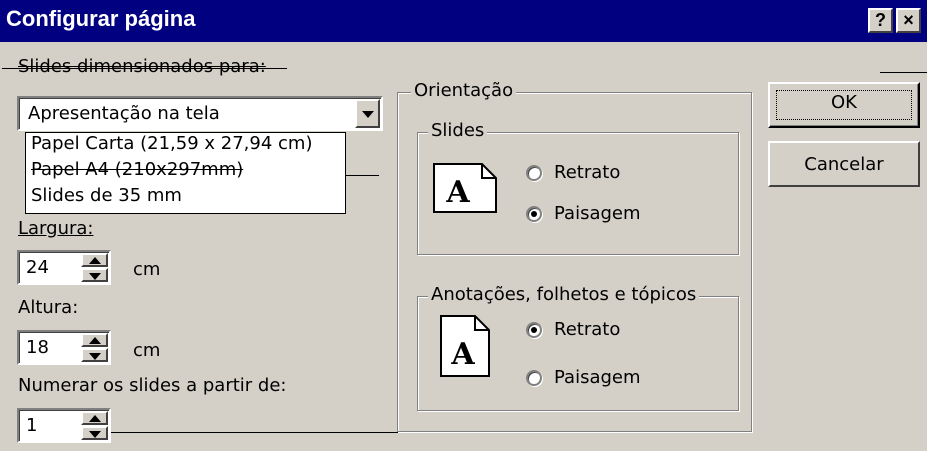 The image size is (927, 451). Describe the element at coordinates (463, 21) in the screenshot. I see `title-bar: Configurar página ? ×` at that location.